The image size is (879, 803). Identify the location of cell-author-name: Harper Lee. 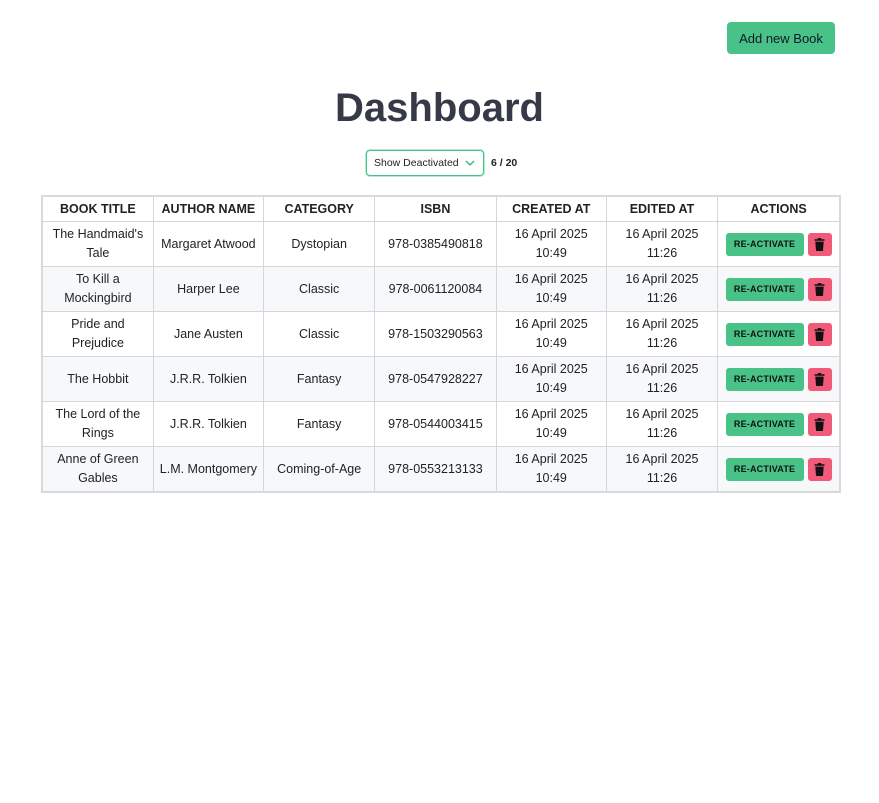
(208, 289).